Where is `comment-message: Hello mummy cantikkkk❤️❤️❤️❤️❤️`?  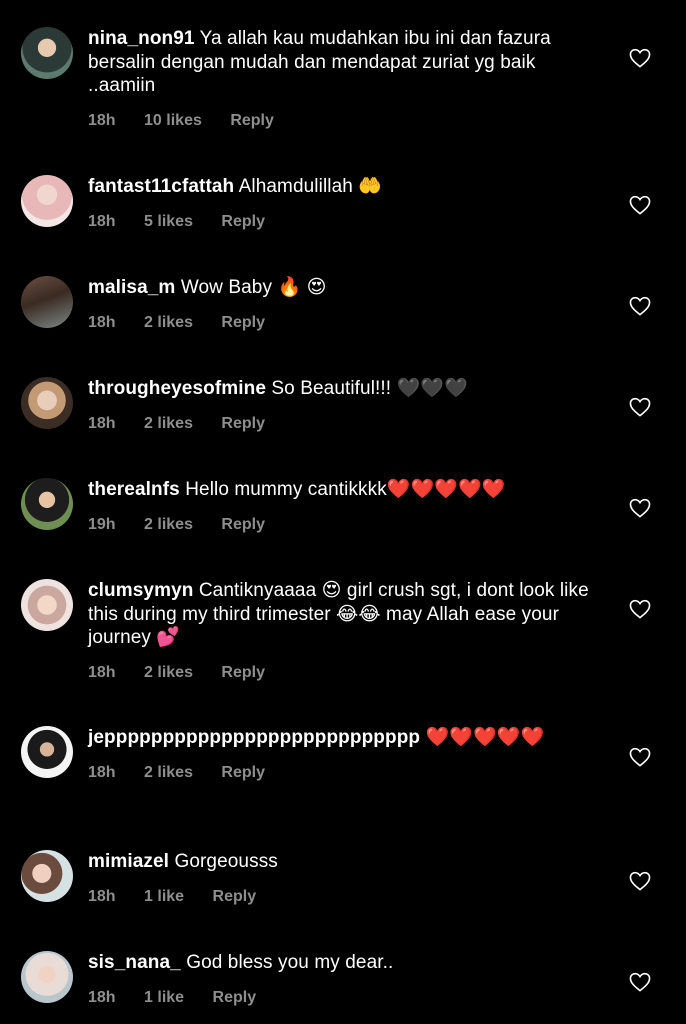 comment-message: Hello mummy cantikkkk❤️❤️❤️❤️❤️ is located at coordinates (345, 489).